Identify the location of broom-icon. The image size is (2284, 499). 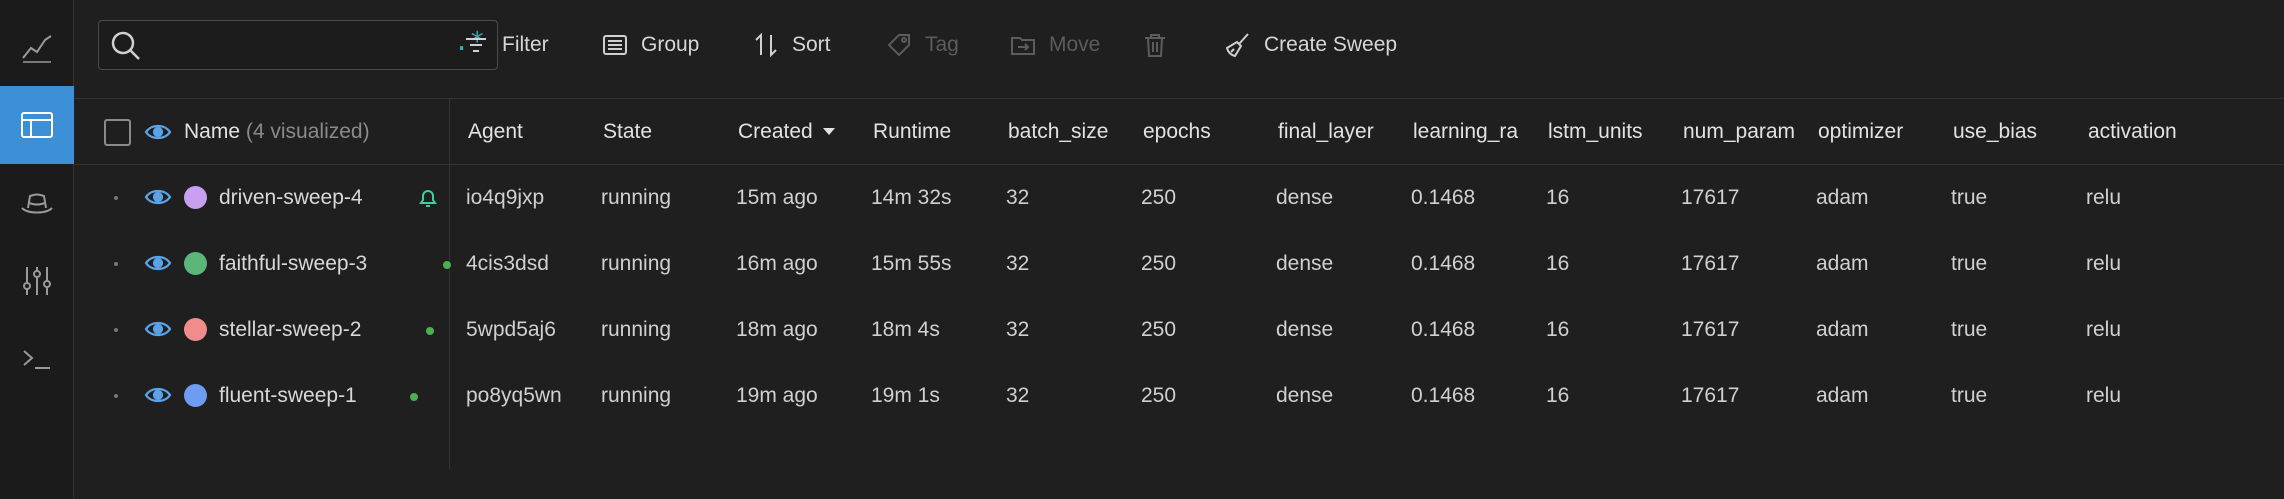
(1237, 45).